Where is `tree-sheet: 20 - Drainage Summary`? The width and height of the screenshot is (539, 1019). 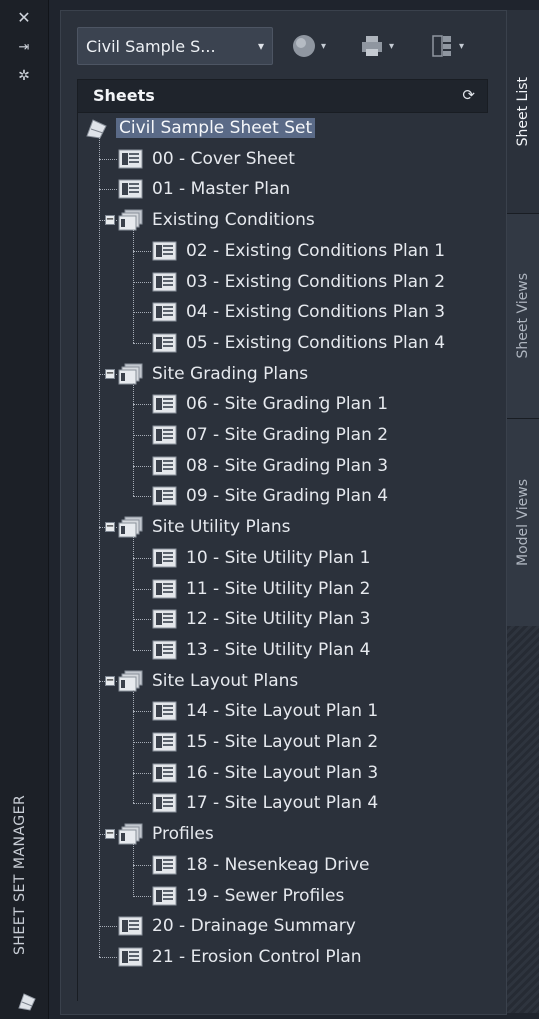 tree-sheet: 20 - Drainage Summary is located at coordinates (237, 926).